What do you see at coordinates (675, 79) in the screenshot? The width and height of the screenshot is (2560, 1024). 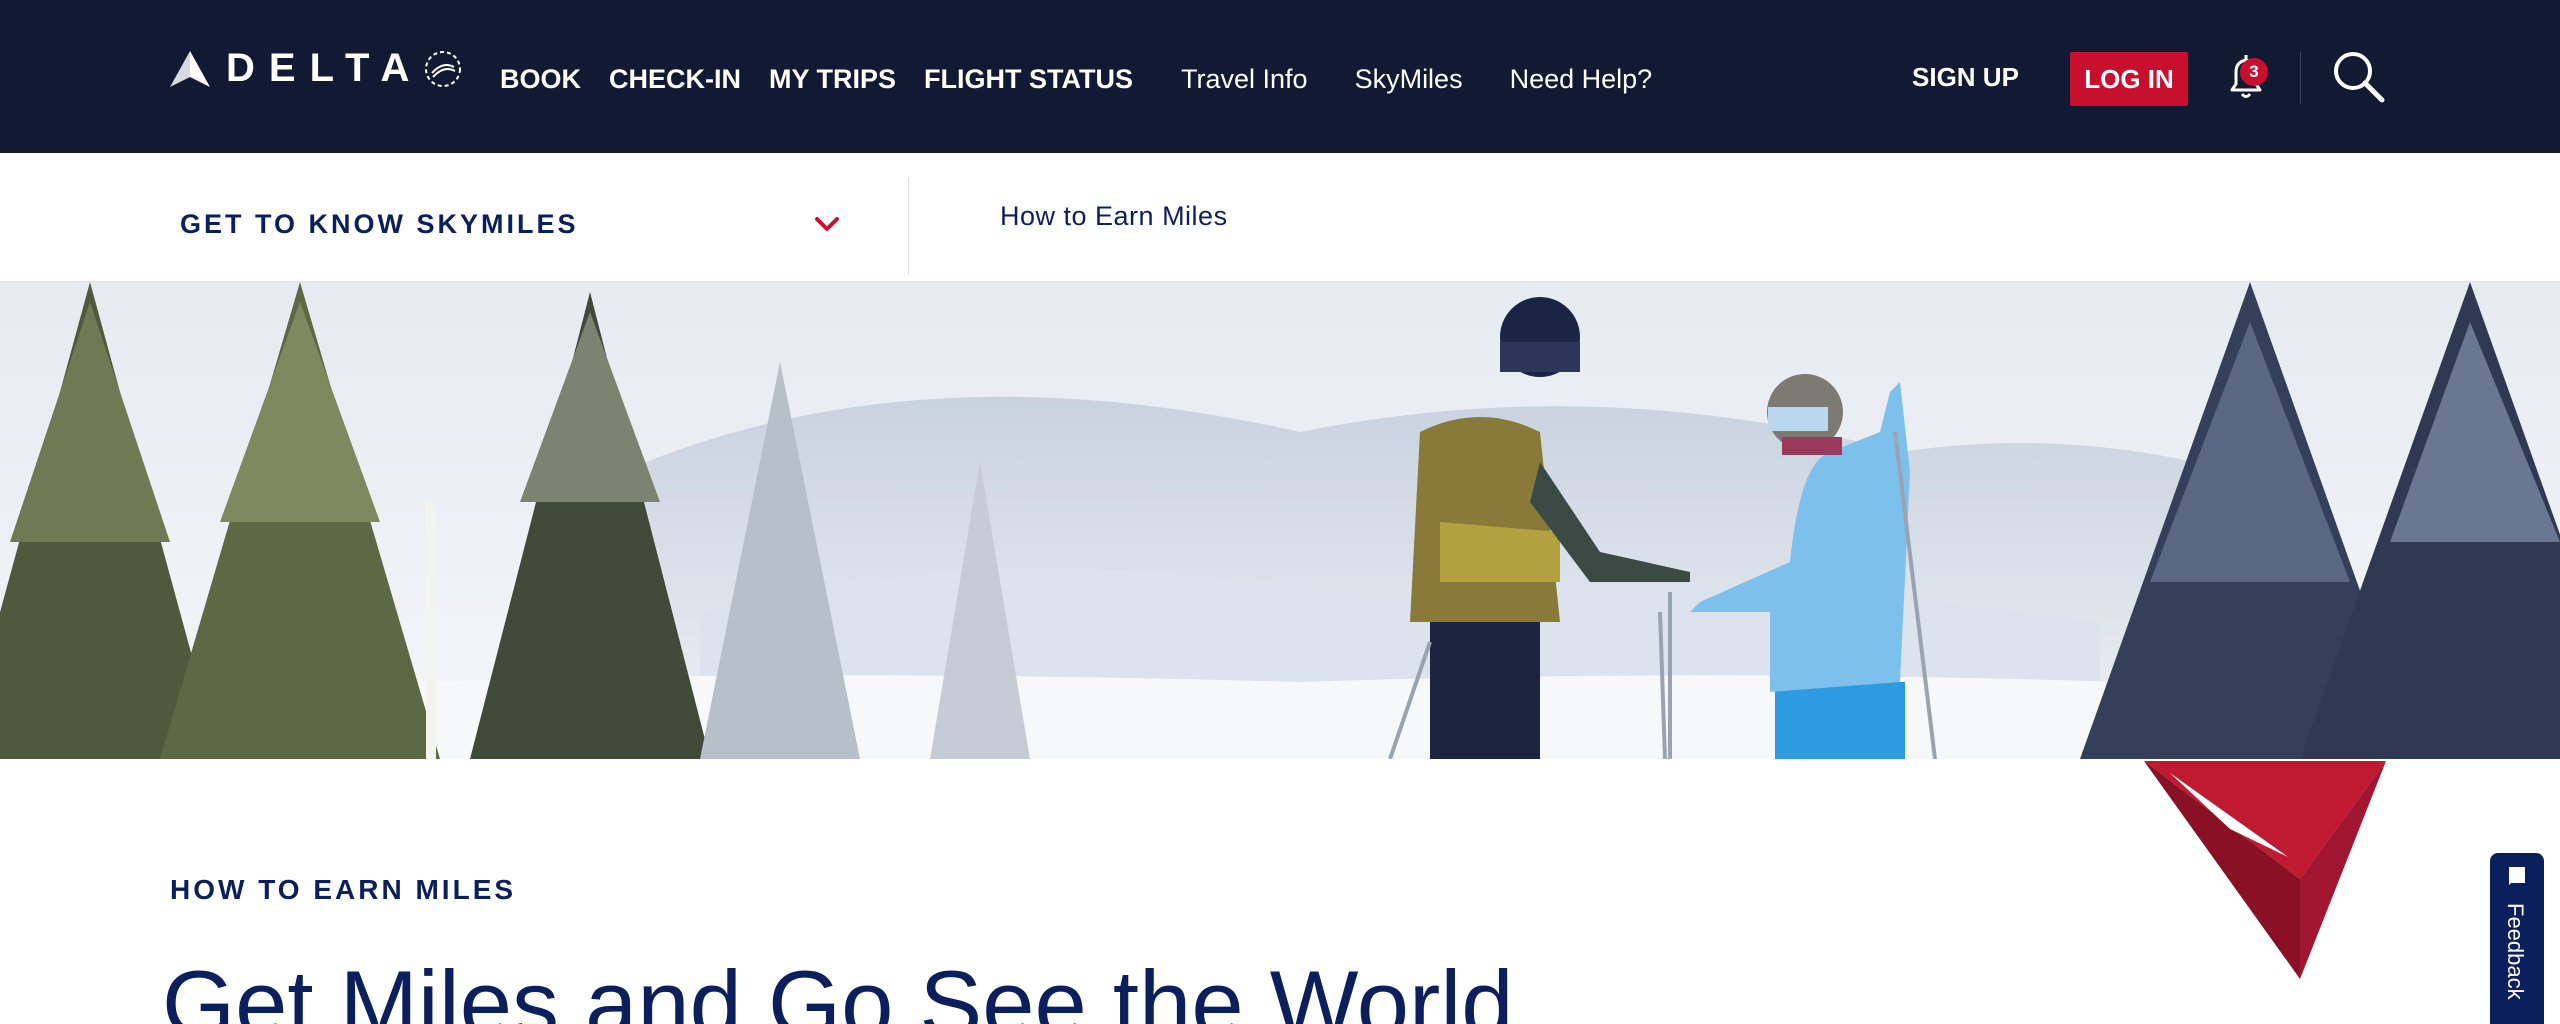 I see `nav-check-in: CHECK-IN` at bounding box center [675, 79].